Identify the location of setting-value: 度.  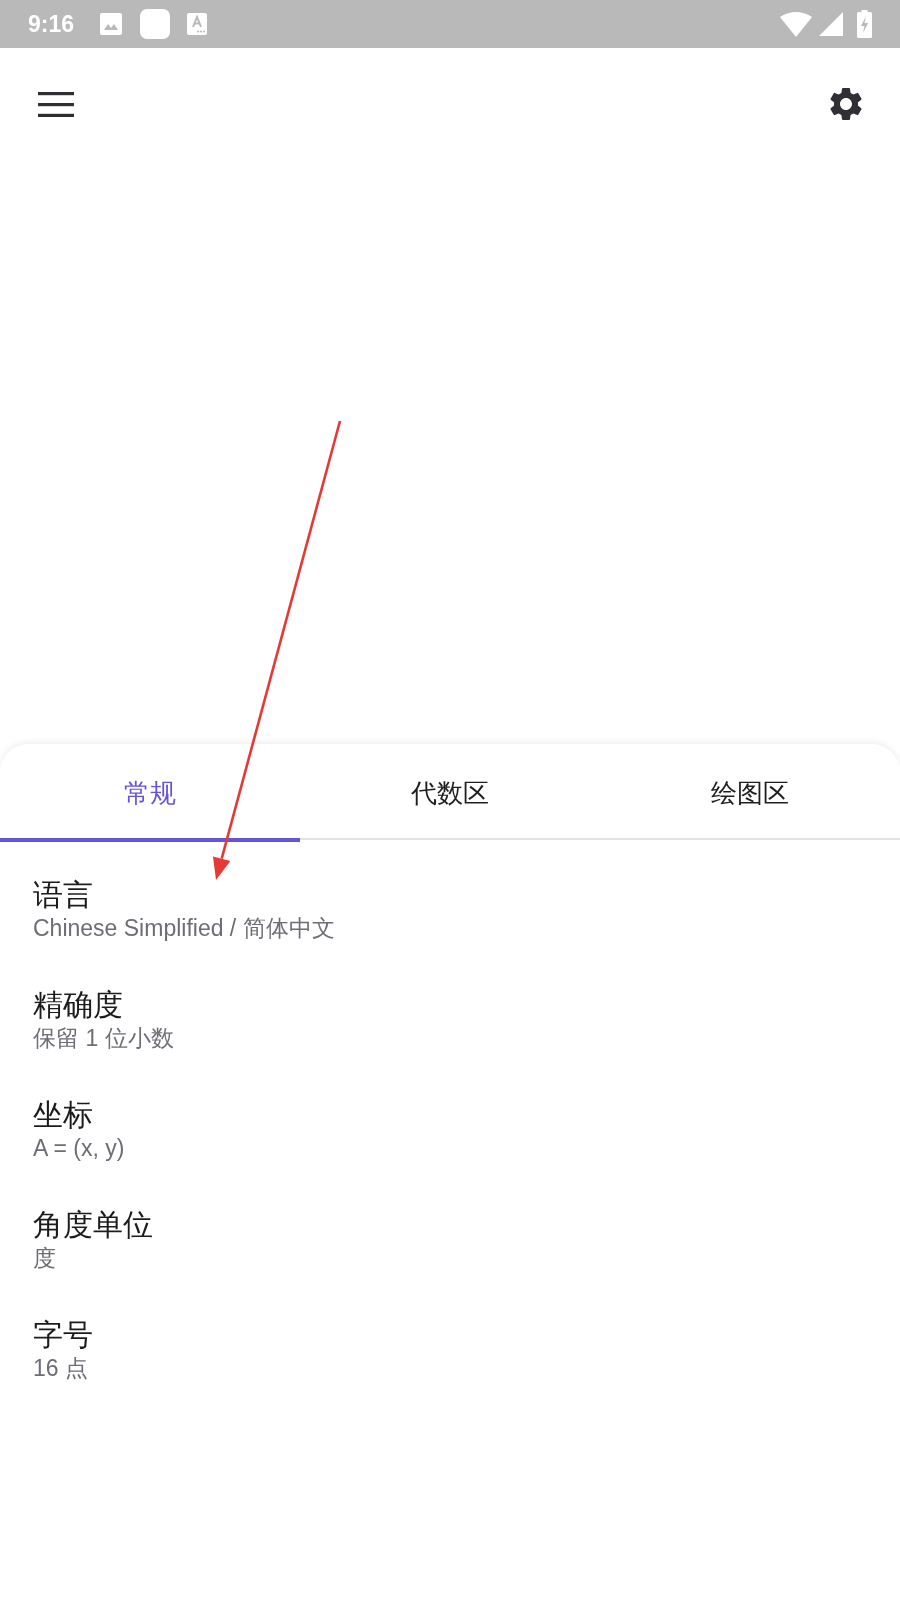
(44, 1258).